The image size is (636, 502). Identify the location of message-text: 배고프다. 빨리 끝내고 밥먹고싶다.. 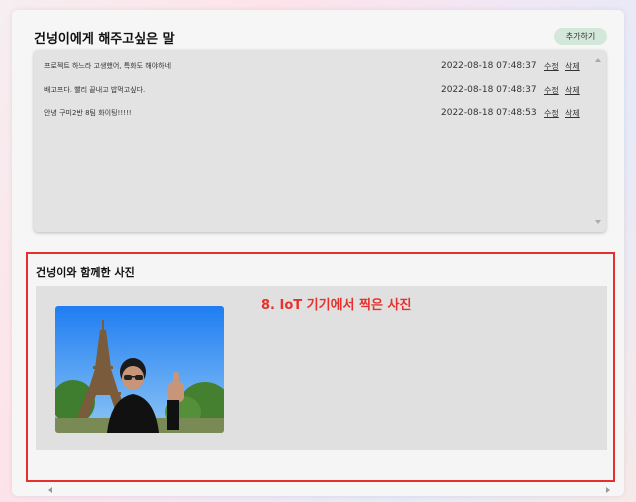
(95, 90).